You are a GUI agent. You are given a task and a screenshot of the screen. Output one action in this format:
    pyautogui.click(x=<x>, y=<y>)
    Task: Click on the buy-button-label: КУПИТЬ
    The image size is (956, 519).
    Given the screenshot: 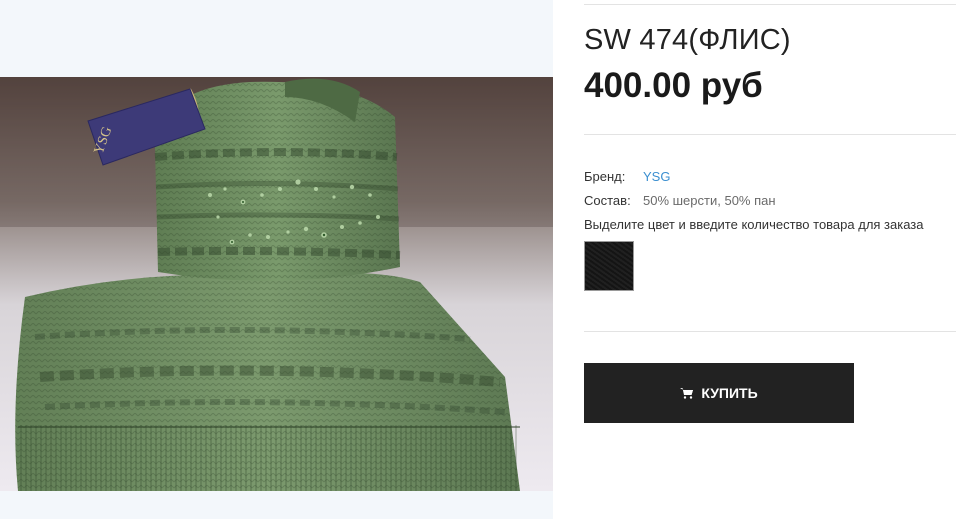 What is the action you would take?
    pyautogui.click(x=729, y=393)
    